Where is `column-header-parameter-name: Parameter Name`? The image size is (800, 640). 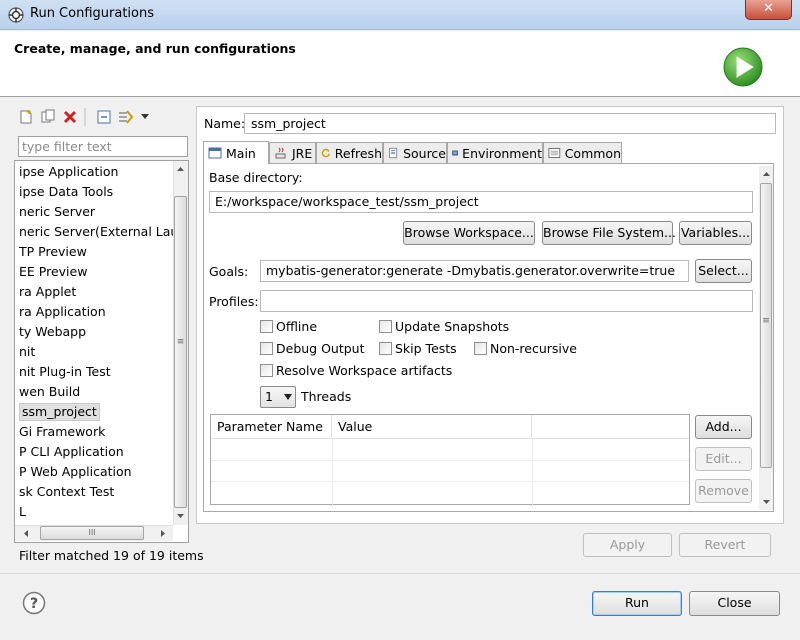
column-header-parameter-name: Parameter Name is located at coordinates (271, 427).